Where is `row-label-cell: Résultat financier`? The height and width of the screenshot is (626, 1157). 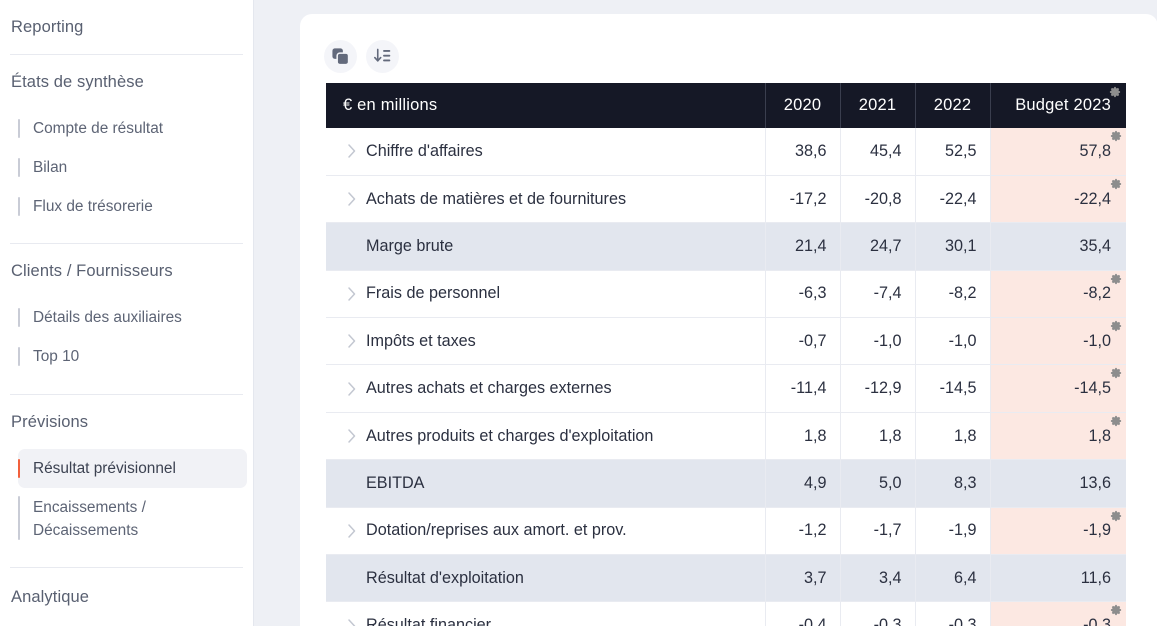
row-label-cell: Résultat financier is located at coordinates (545, 613).